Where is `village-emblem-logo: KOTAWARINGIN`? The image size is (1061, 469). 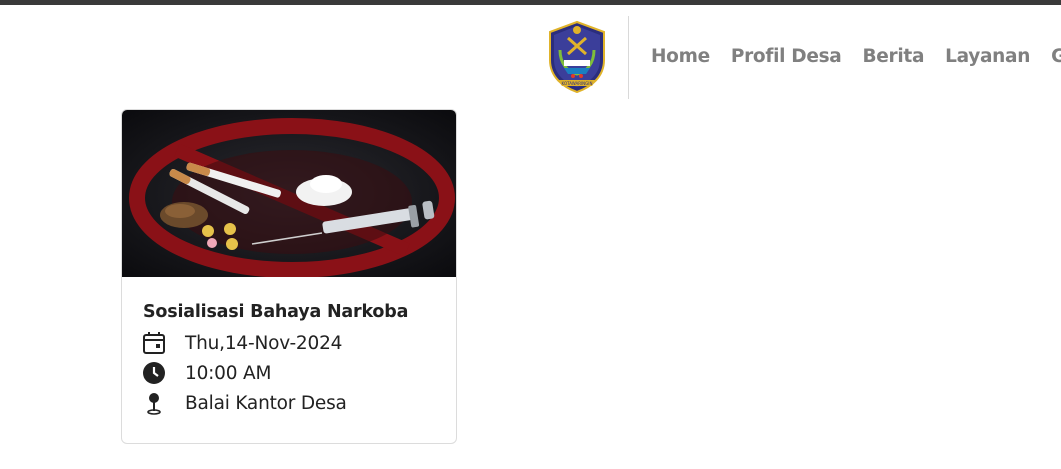
village-emblem-logo: KOTAWARINGIN is located at coordinates (577, 57).